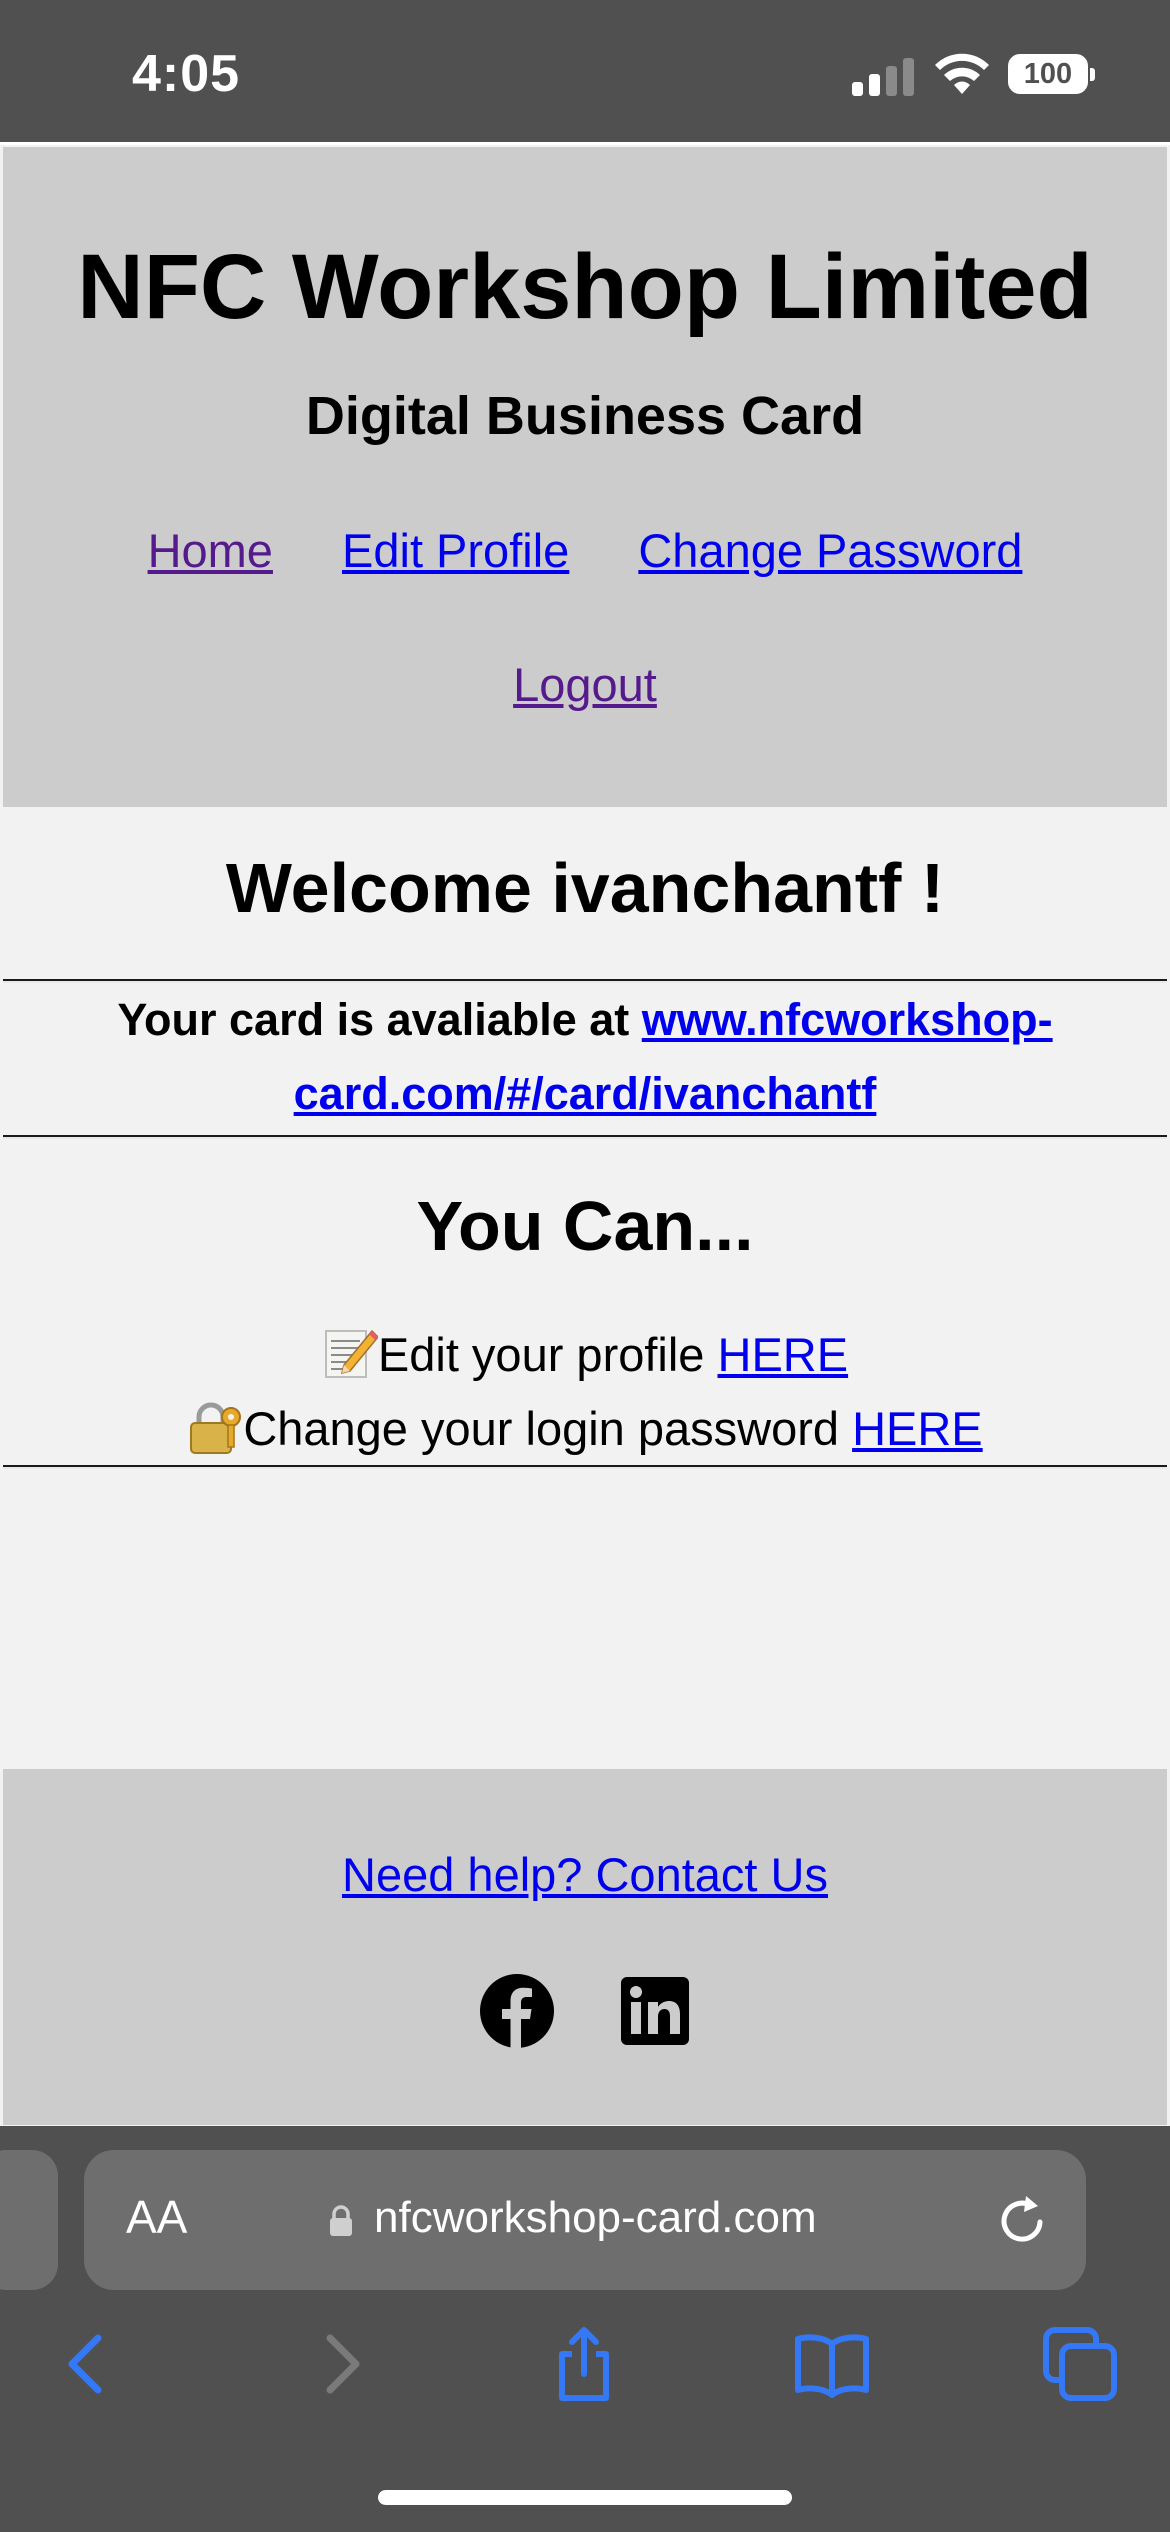 Image resolution: width=1170 pixels, height=2532 pixels. What do you see at coordinates (585, 550) in the screenshot?
I see `main-nav: Home Edit Profile Change Password` at bounding box center [585, 550].